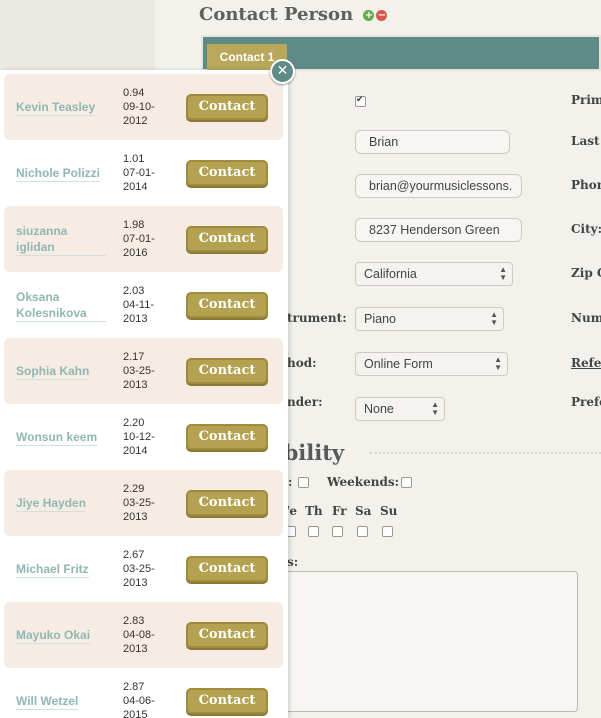 This screenshot has width=601, height=718. What do you see at coordinates (134, 225) in the screenshot?
I see `contact-score: 1.98` at bounding box center [134, 225].